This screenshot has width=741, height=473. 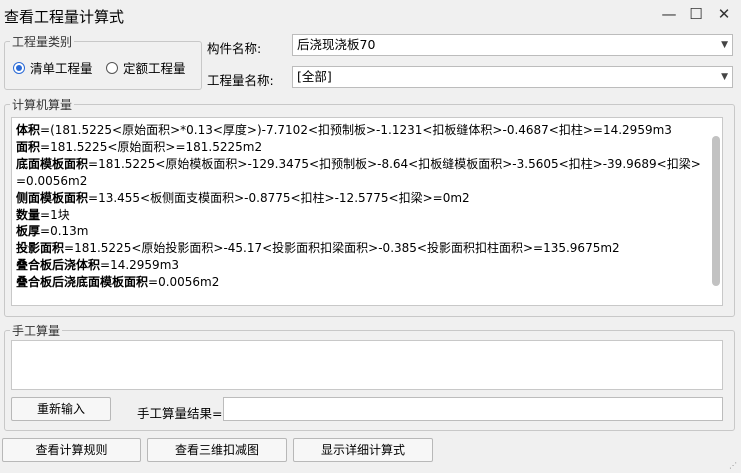 What do you see at coordinates (359, 265) in the screenshot?
I see `calc-line: 叠合板后浇体积=14.2959m3` at bounding box center [359, 265].